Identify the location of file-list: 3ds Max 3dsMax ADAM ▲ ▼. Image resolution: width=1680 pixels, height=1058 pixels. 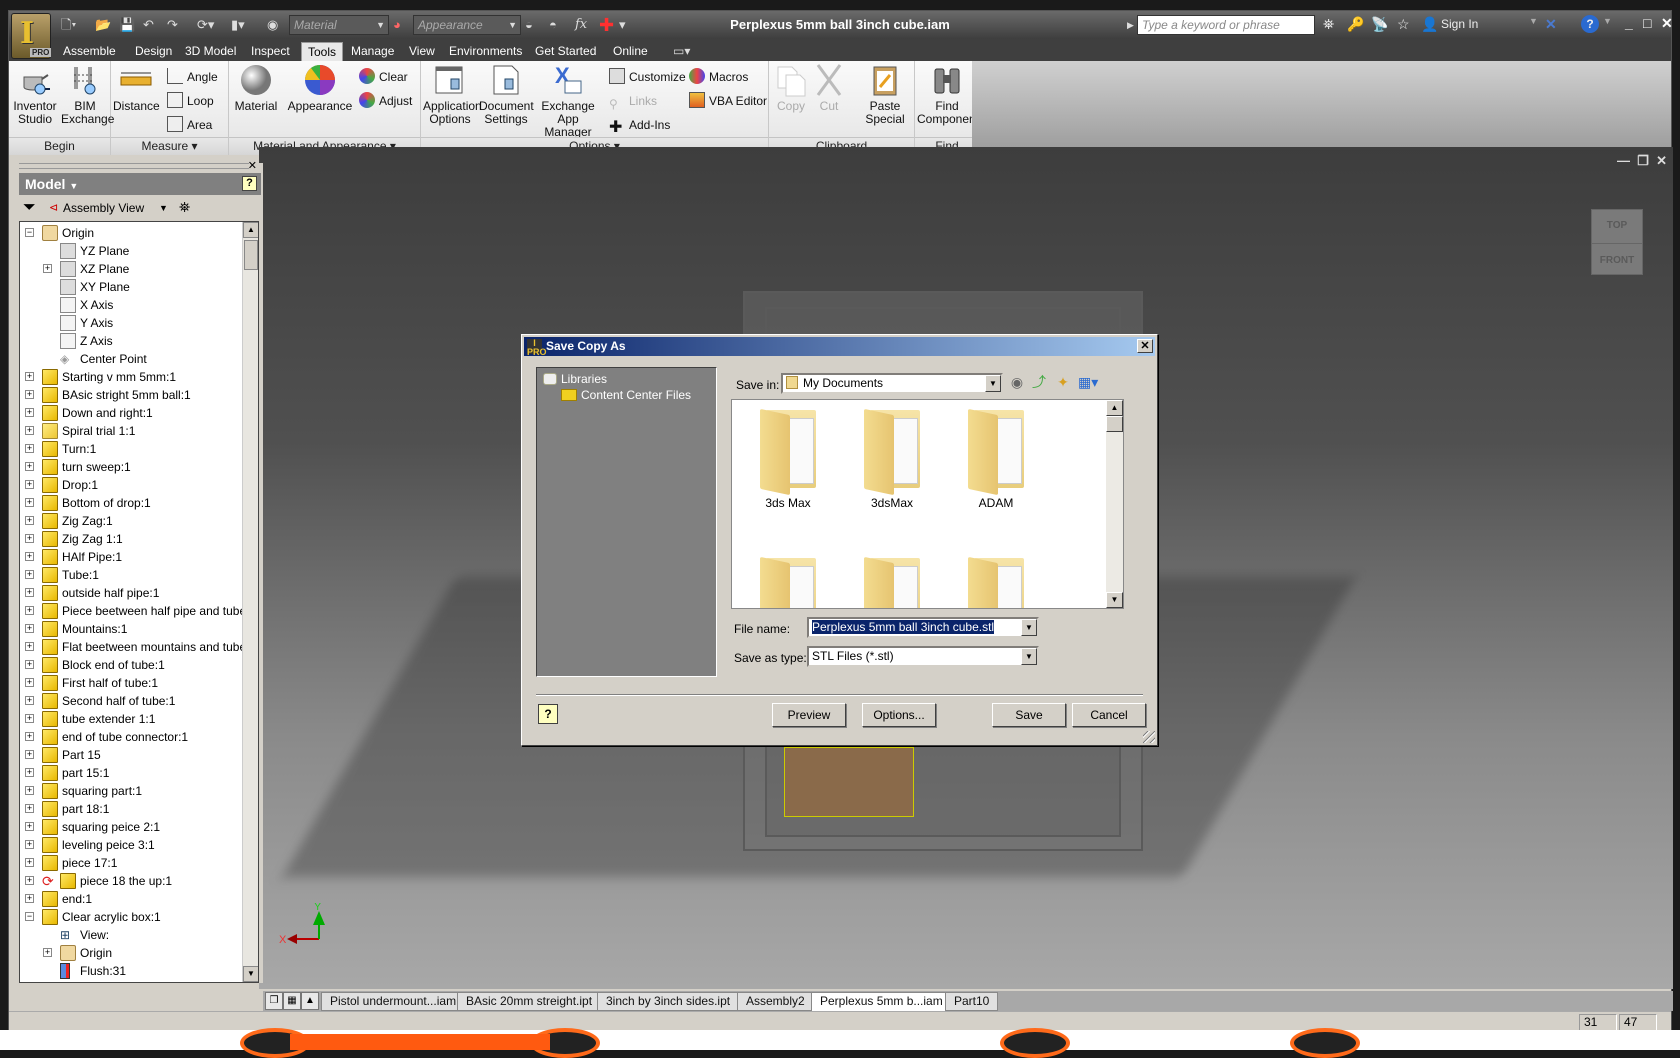
(927, 504).